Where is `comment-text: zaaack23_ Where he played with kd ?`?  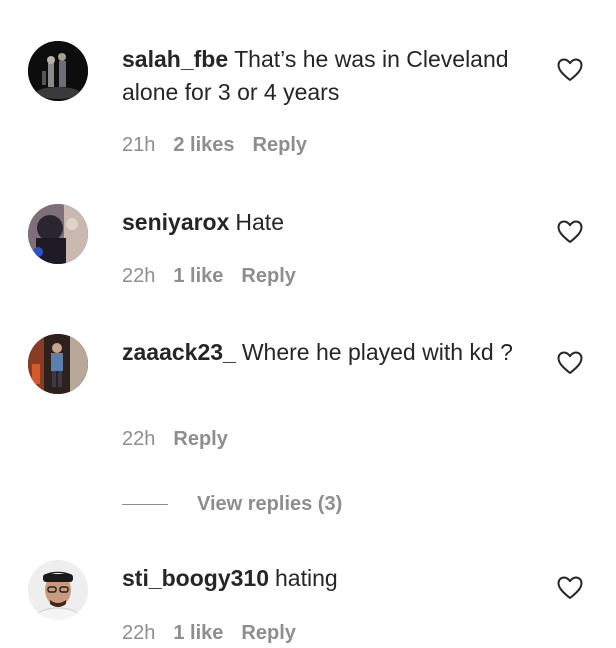 comment-text: zaaack23_ Where he played with kd ? is located at coordinates (327, 352).